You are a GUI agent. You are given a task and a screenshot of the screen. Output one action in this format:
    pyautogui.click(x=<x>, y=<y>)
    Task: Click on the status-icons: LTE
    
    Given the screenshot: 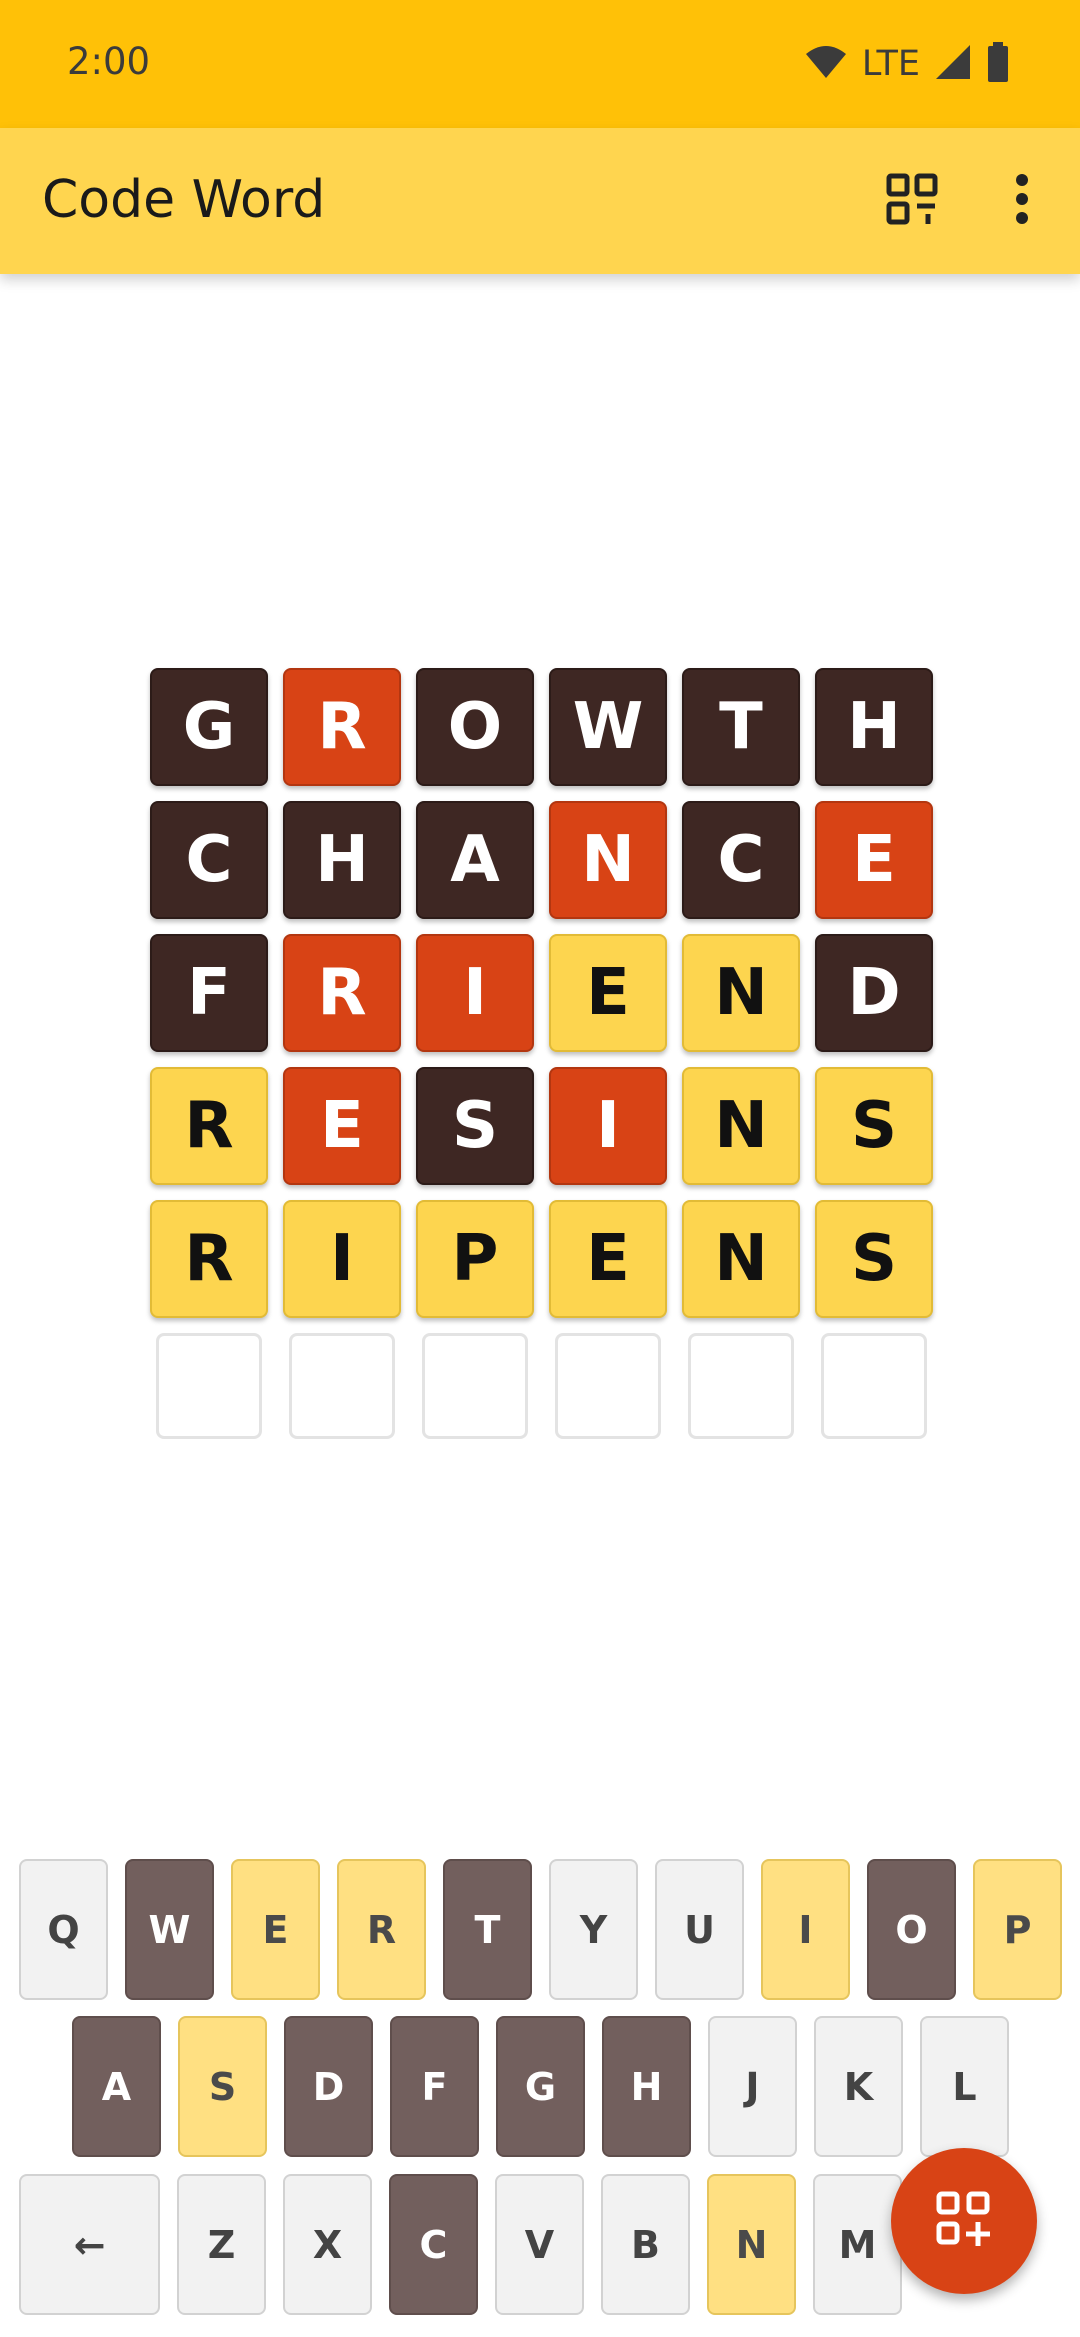 What is the action you would take?
    pyautogui.click(x=907, y=64)
    